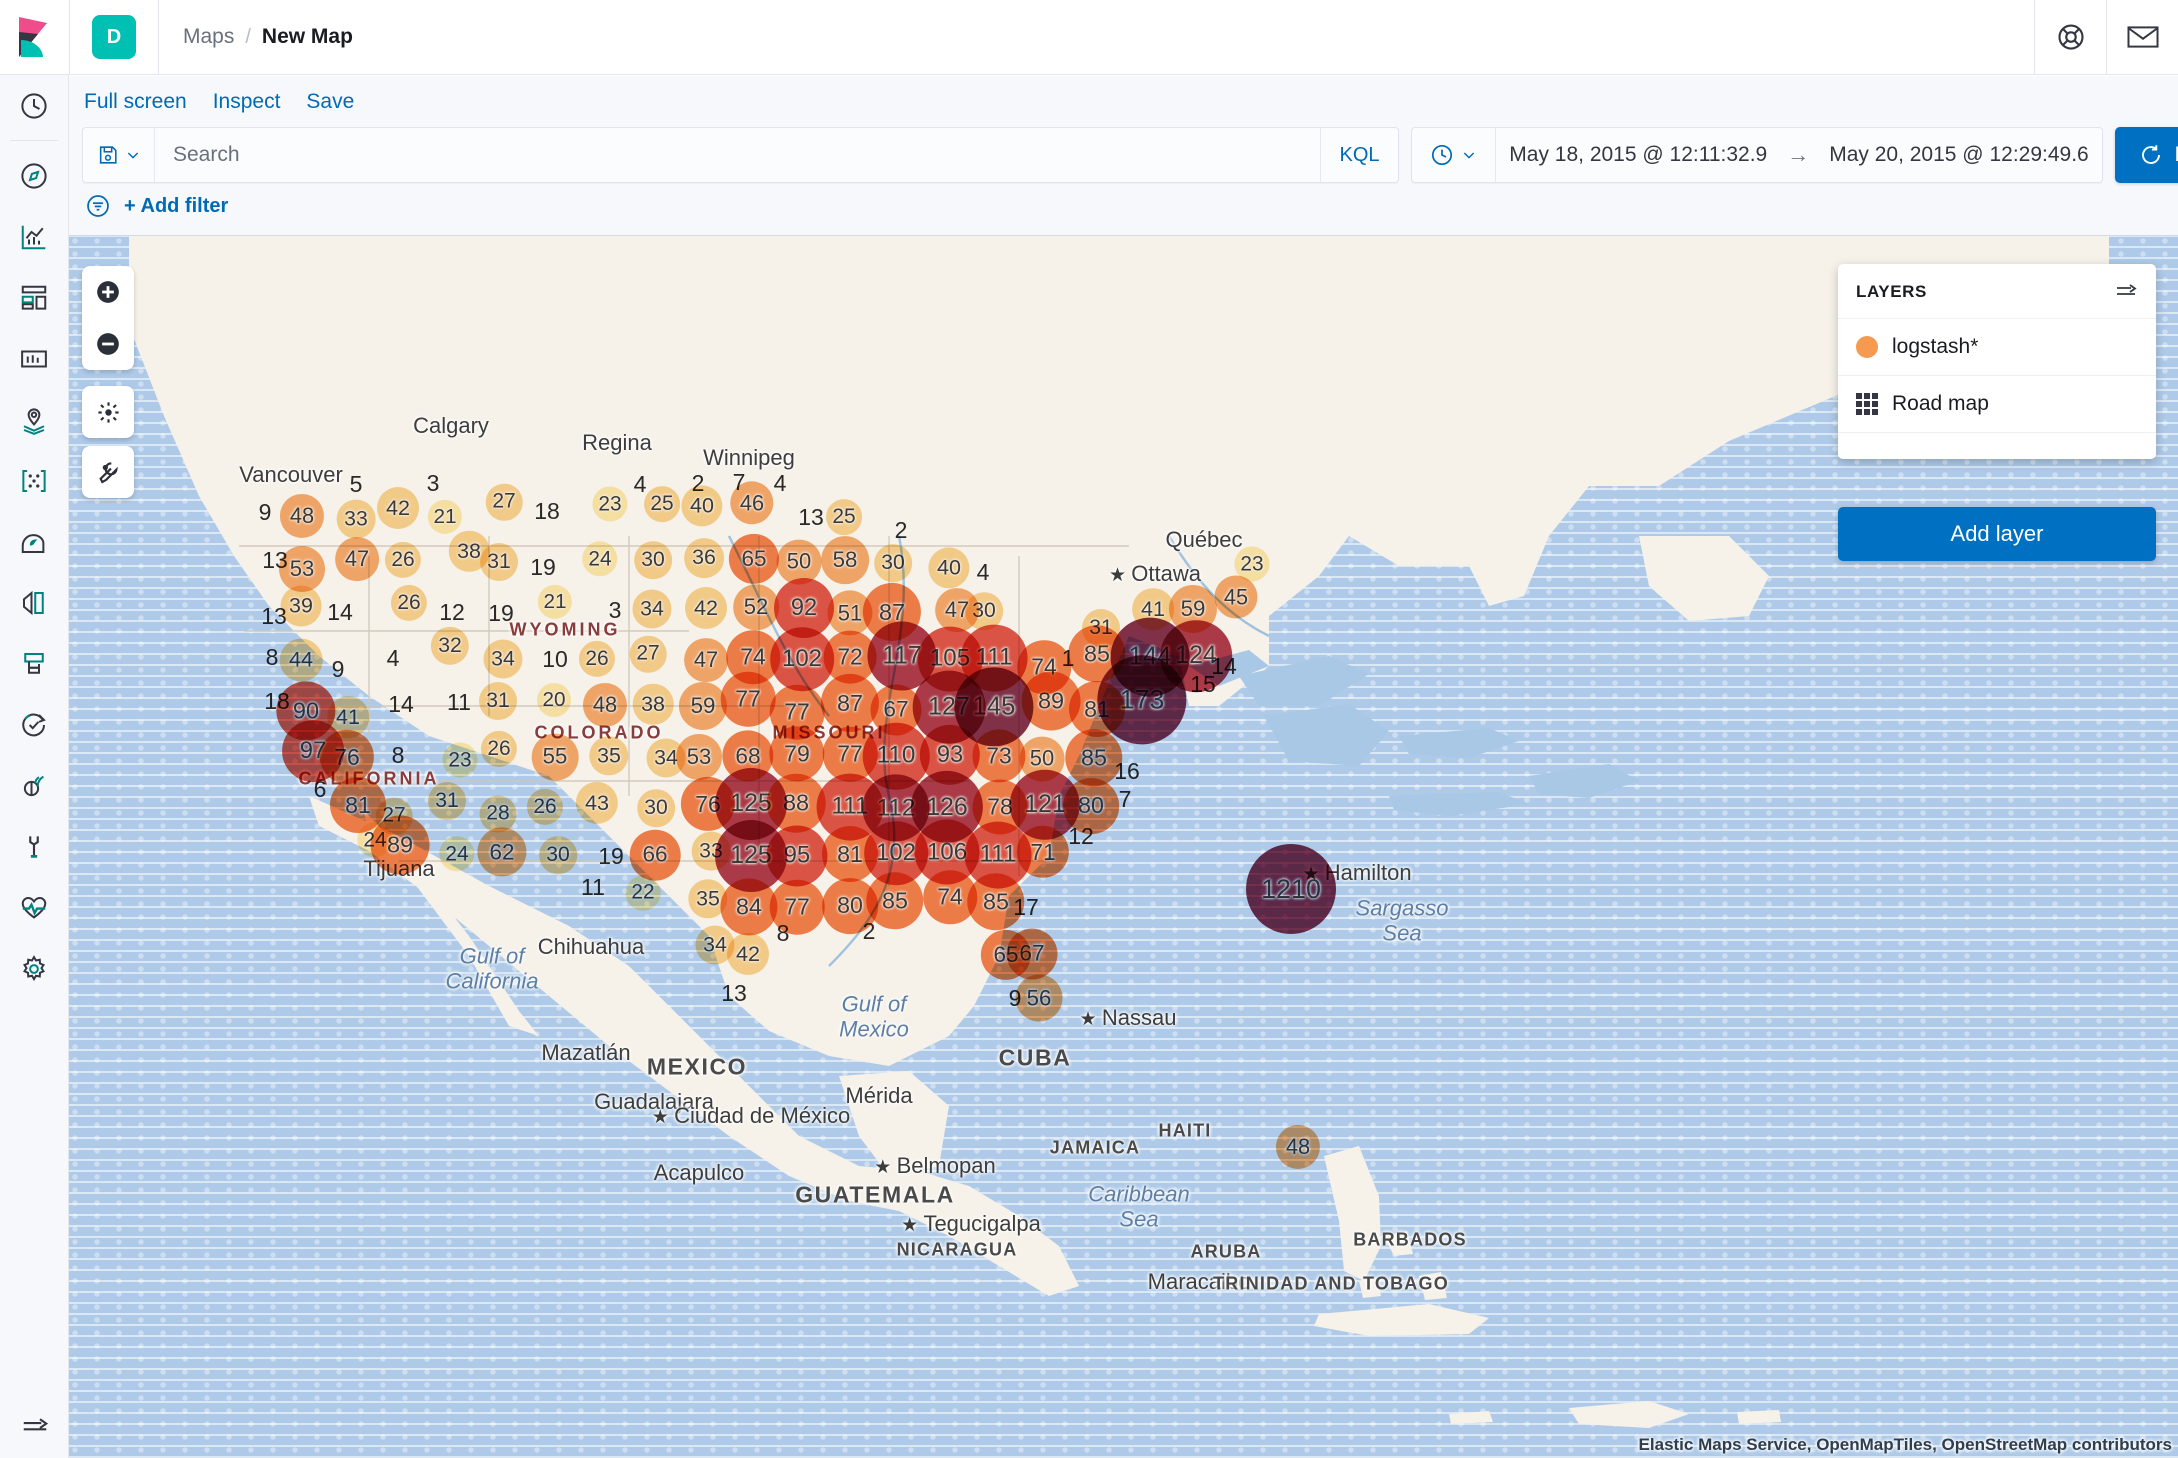 This screenshot has width=2178, height=1458. What do you see at coordinates (398, 755) in the screenshot?
I see `cluster-marker: 8` at bounding box center [398, 755].